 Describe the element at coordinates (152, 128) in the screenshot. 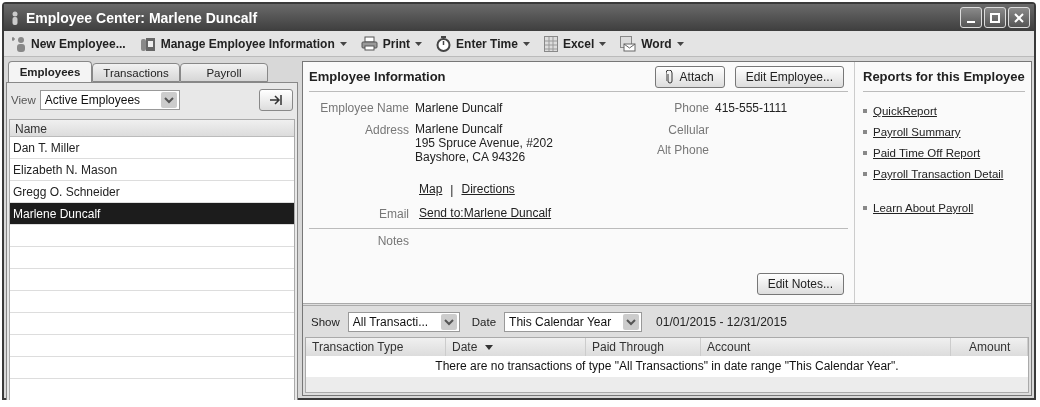

I see `column-header: Name` at that location.